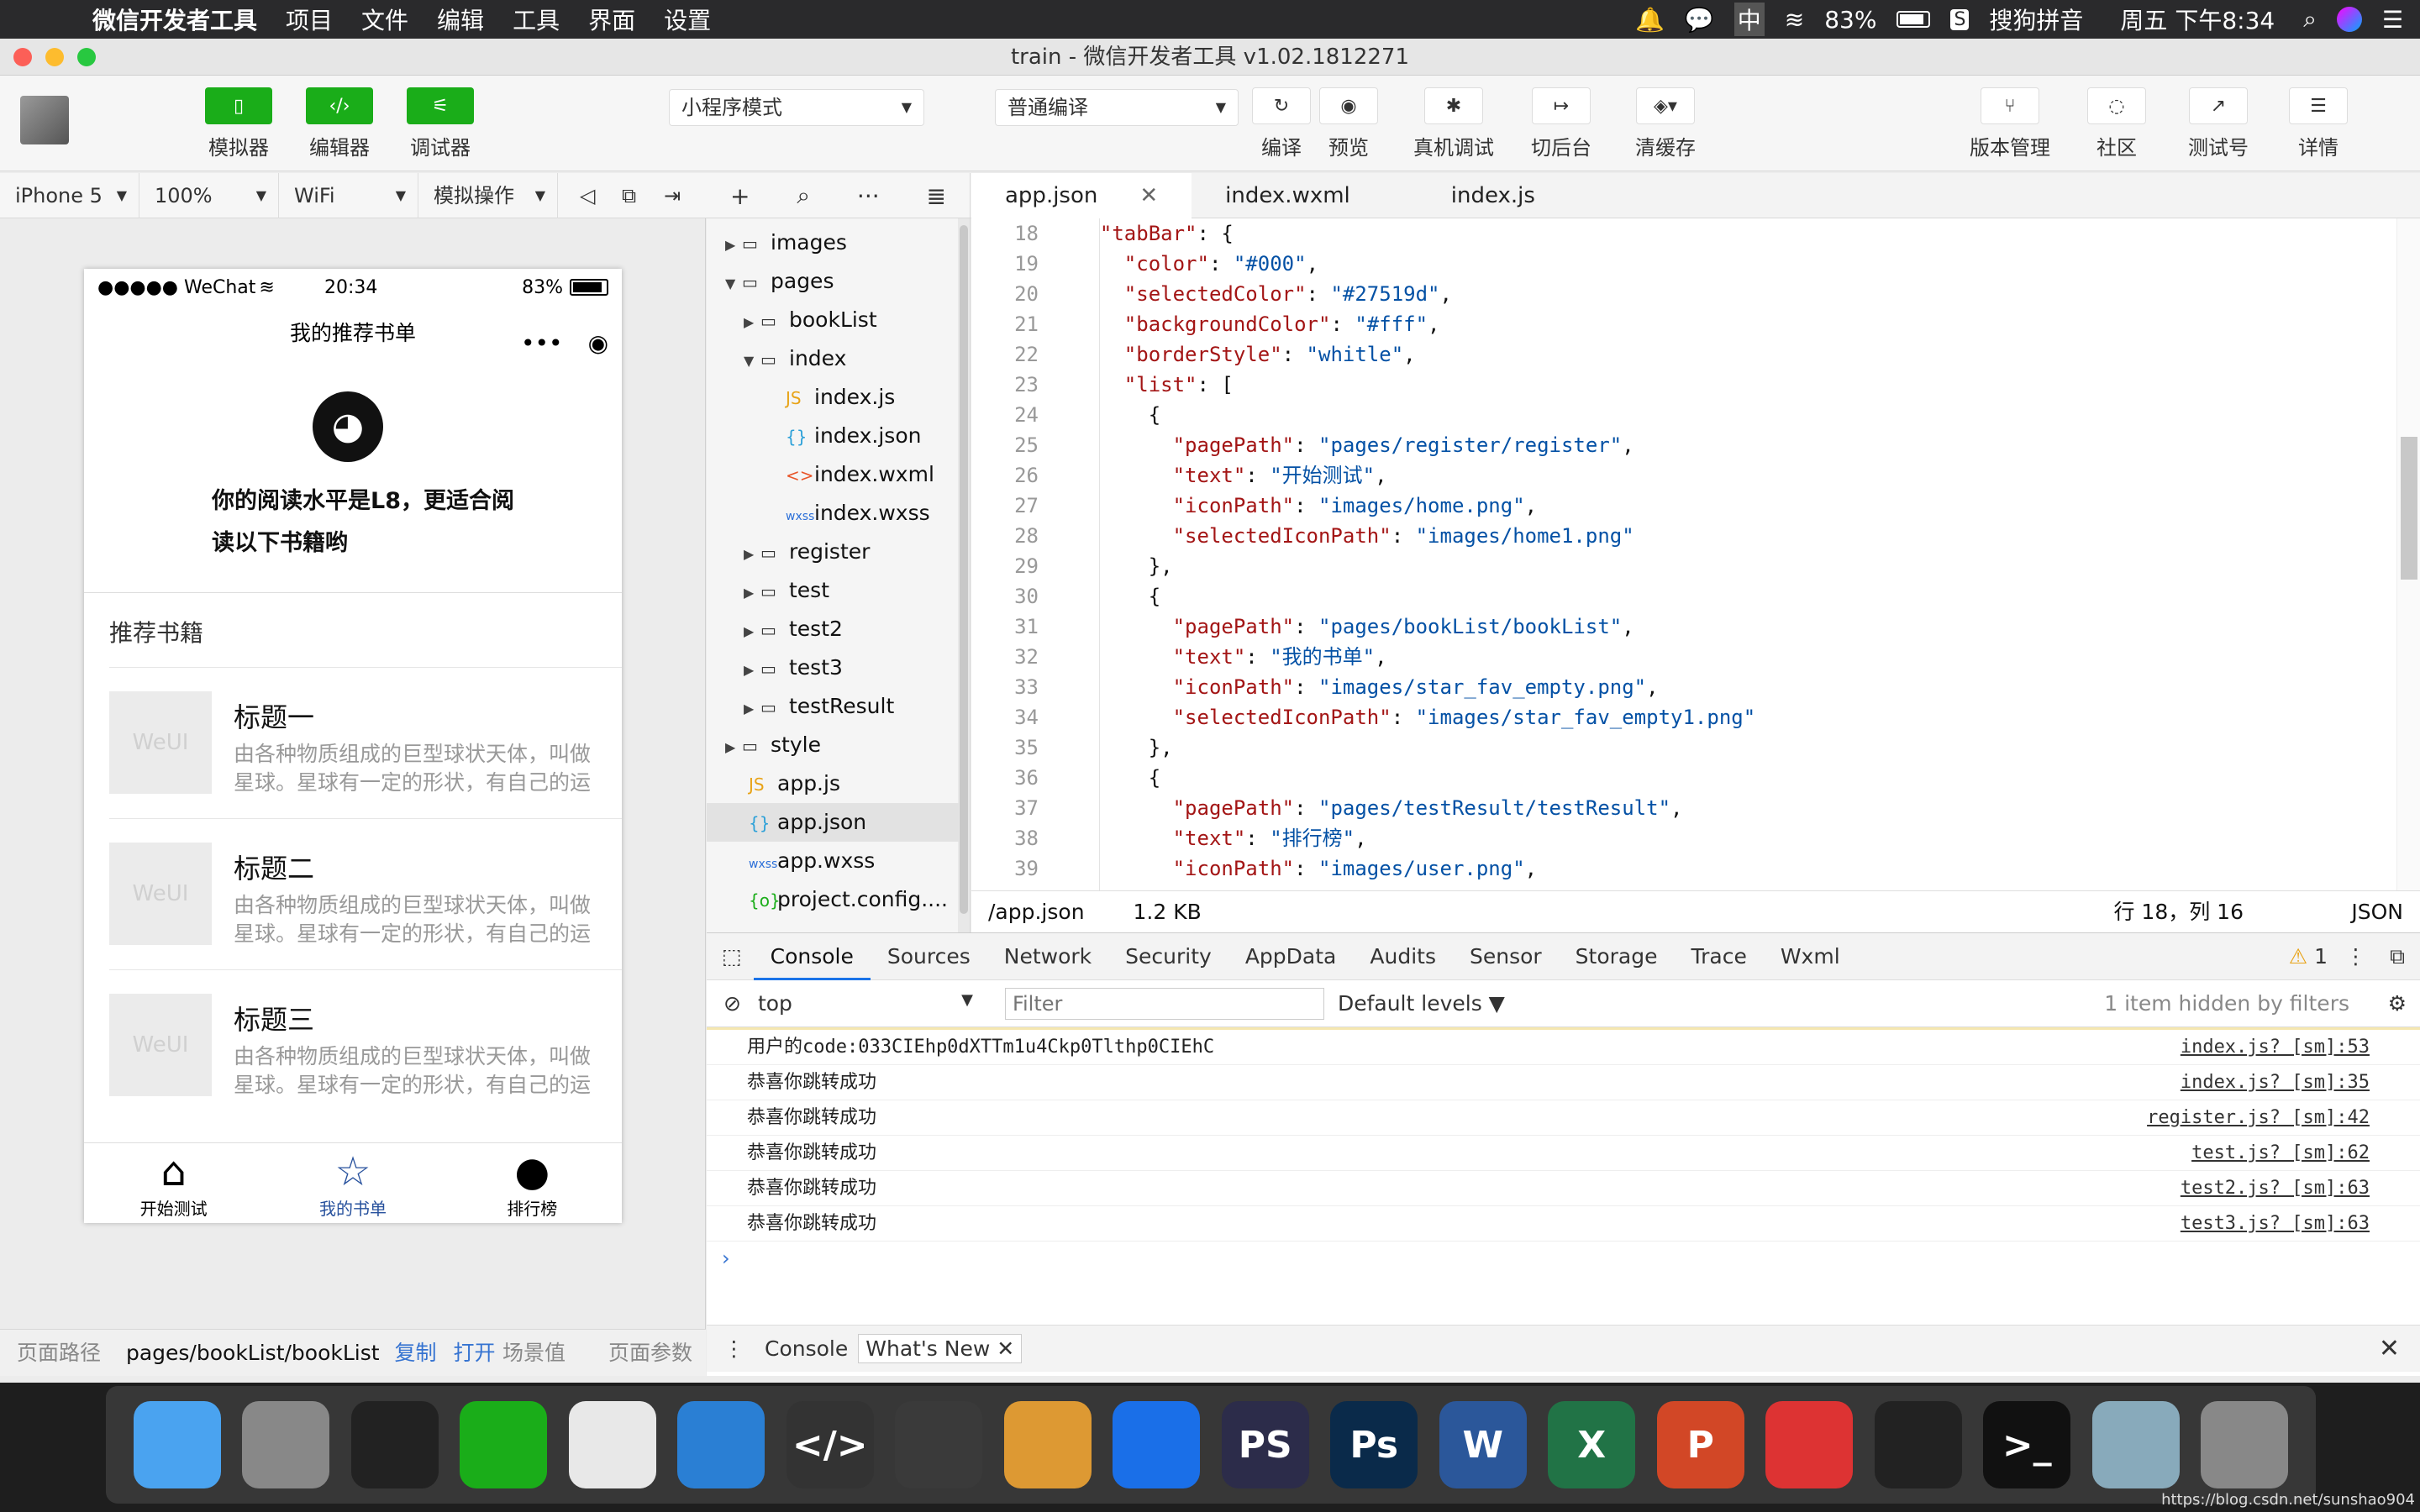 Image resolution: width=2420 pixels, height=1512 pixels. What do you see at coordinates (1700, 1444) in the screenshot?
I see `dock-powerpoint-icon: P` at bounding box center [1700, 1444].